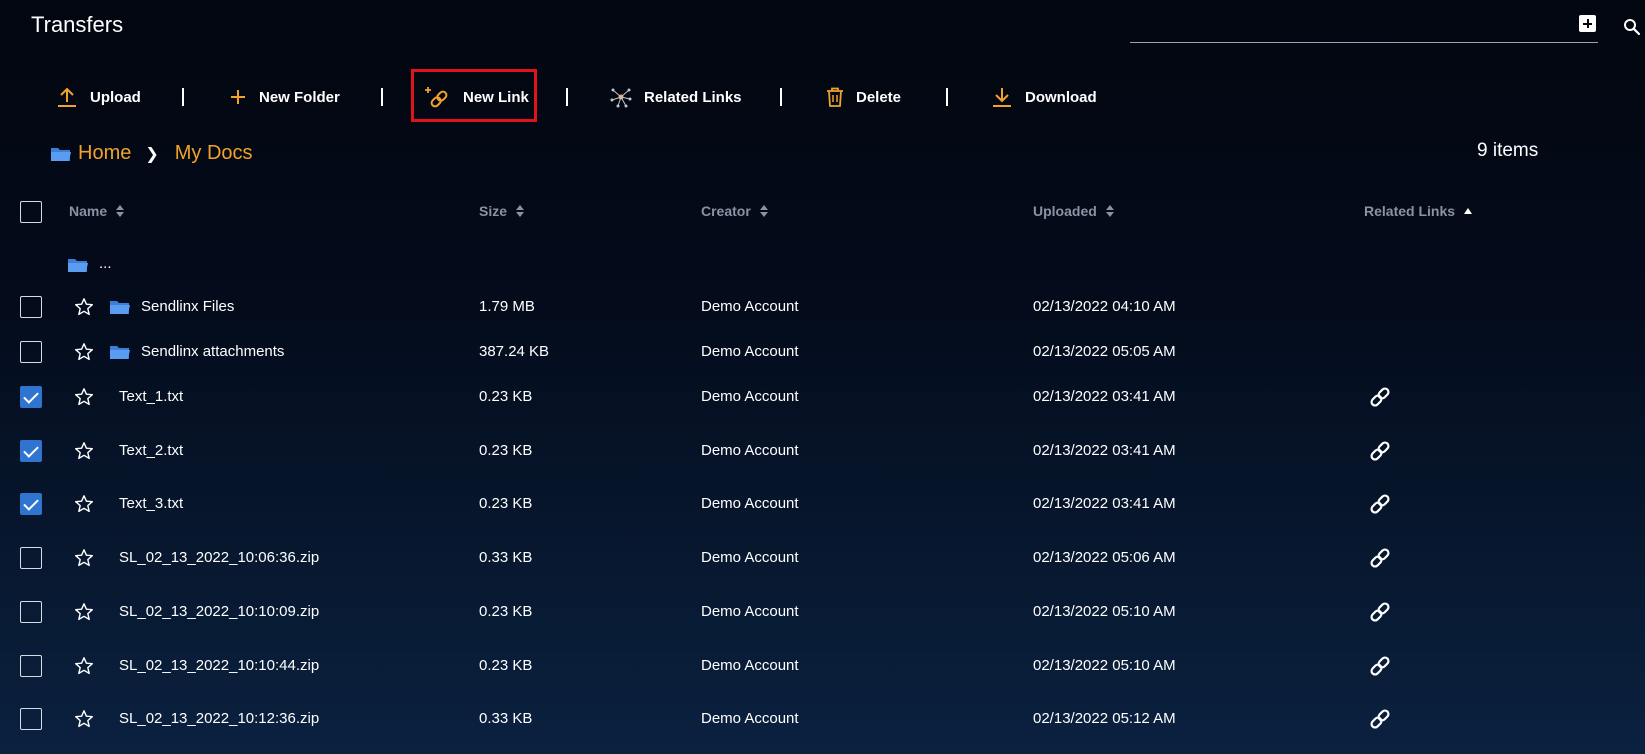 The width and height of the screenshot is (1645, 754). Describe the element at coordinates (219, 557) in the screenshot. I see `row-name: SL_02_13_2022_10:06:36.zip` at that location.